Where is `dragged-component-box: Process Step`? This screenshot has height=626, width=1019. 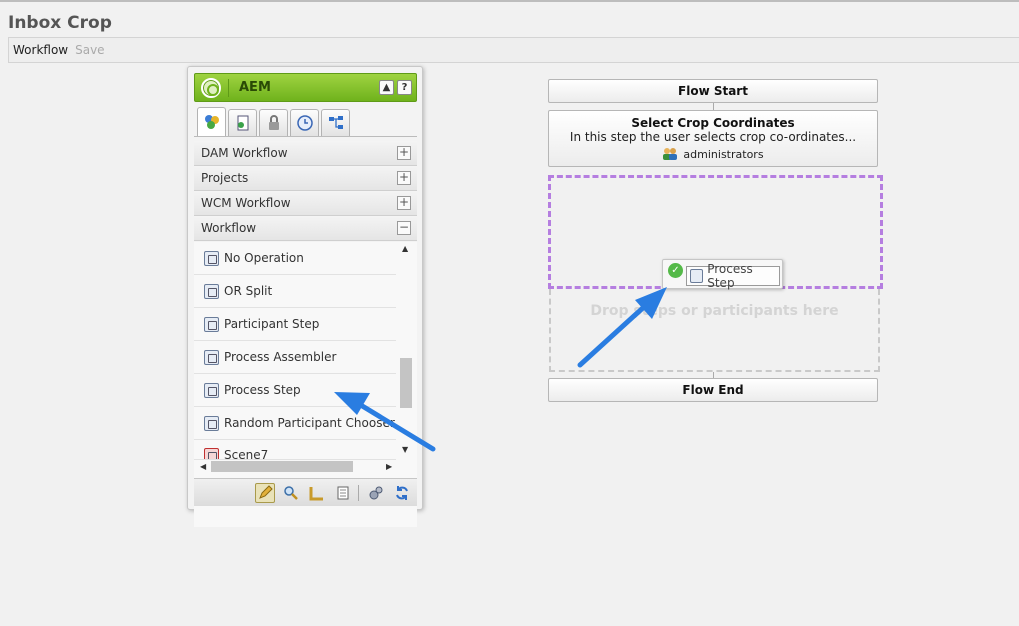
dragged-component-box: Process Step is located at coordinates (733, 276).